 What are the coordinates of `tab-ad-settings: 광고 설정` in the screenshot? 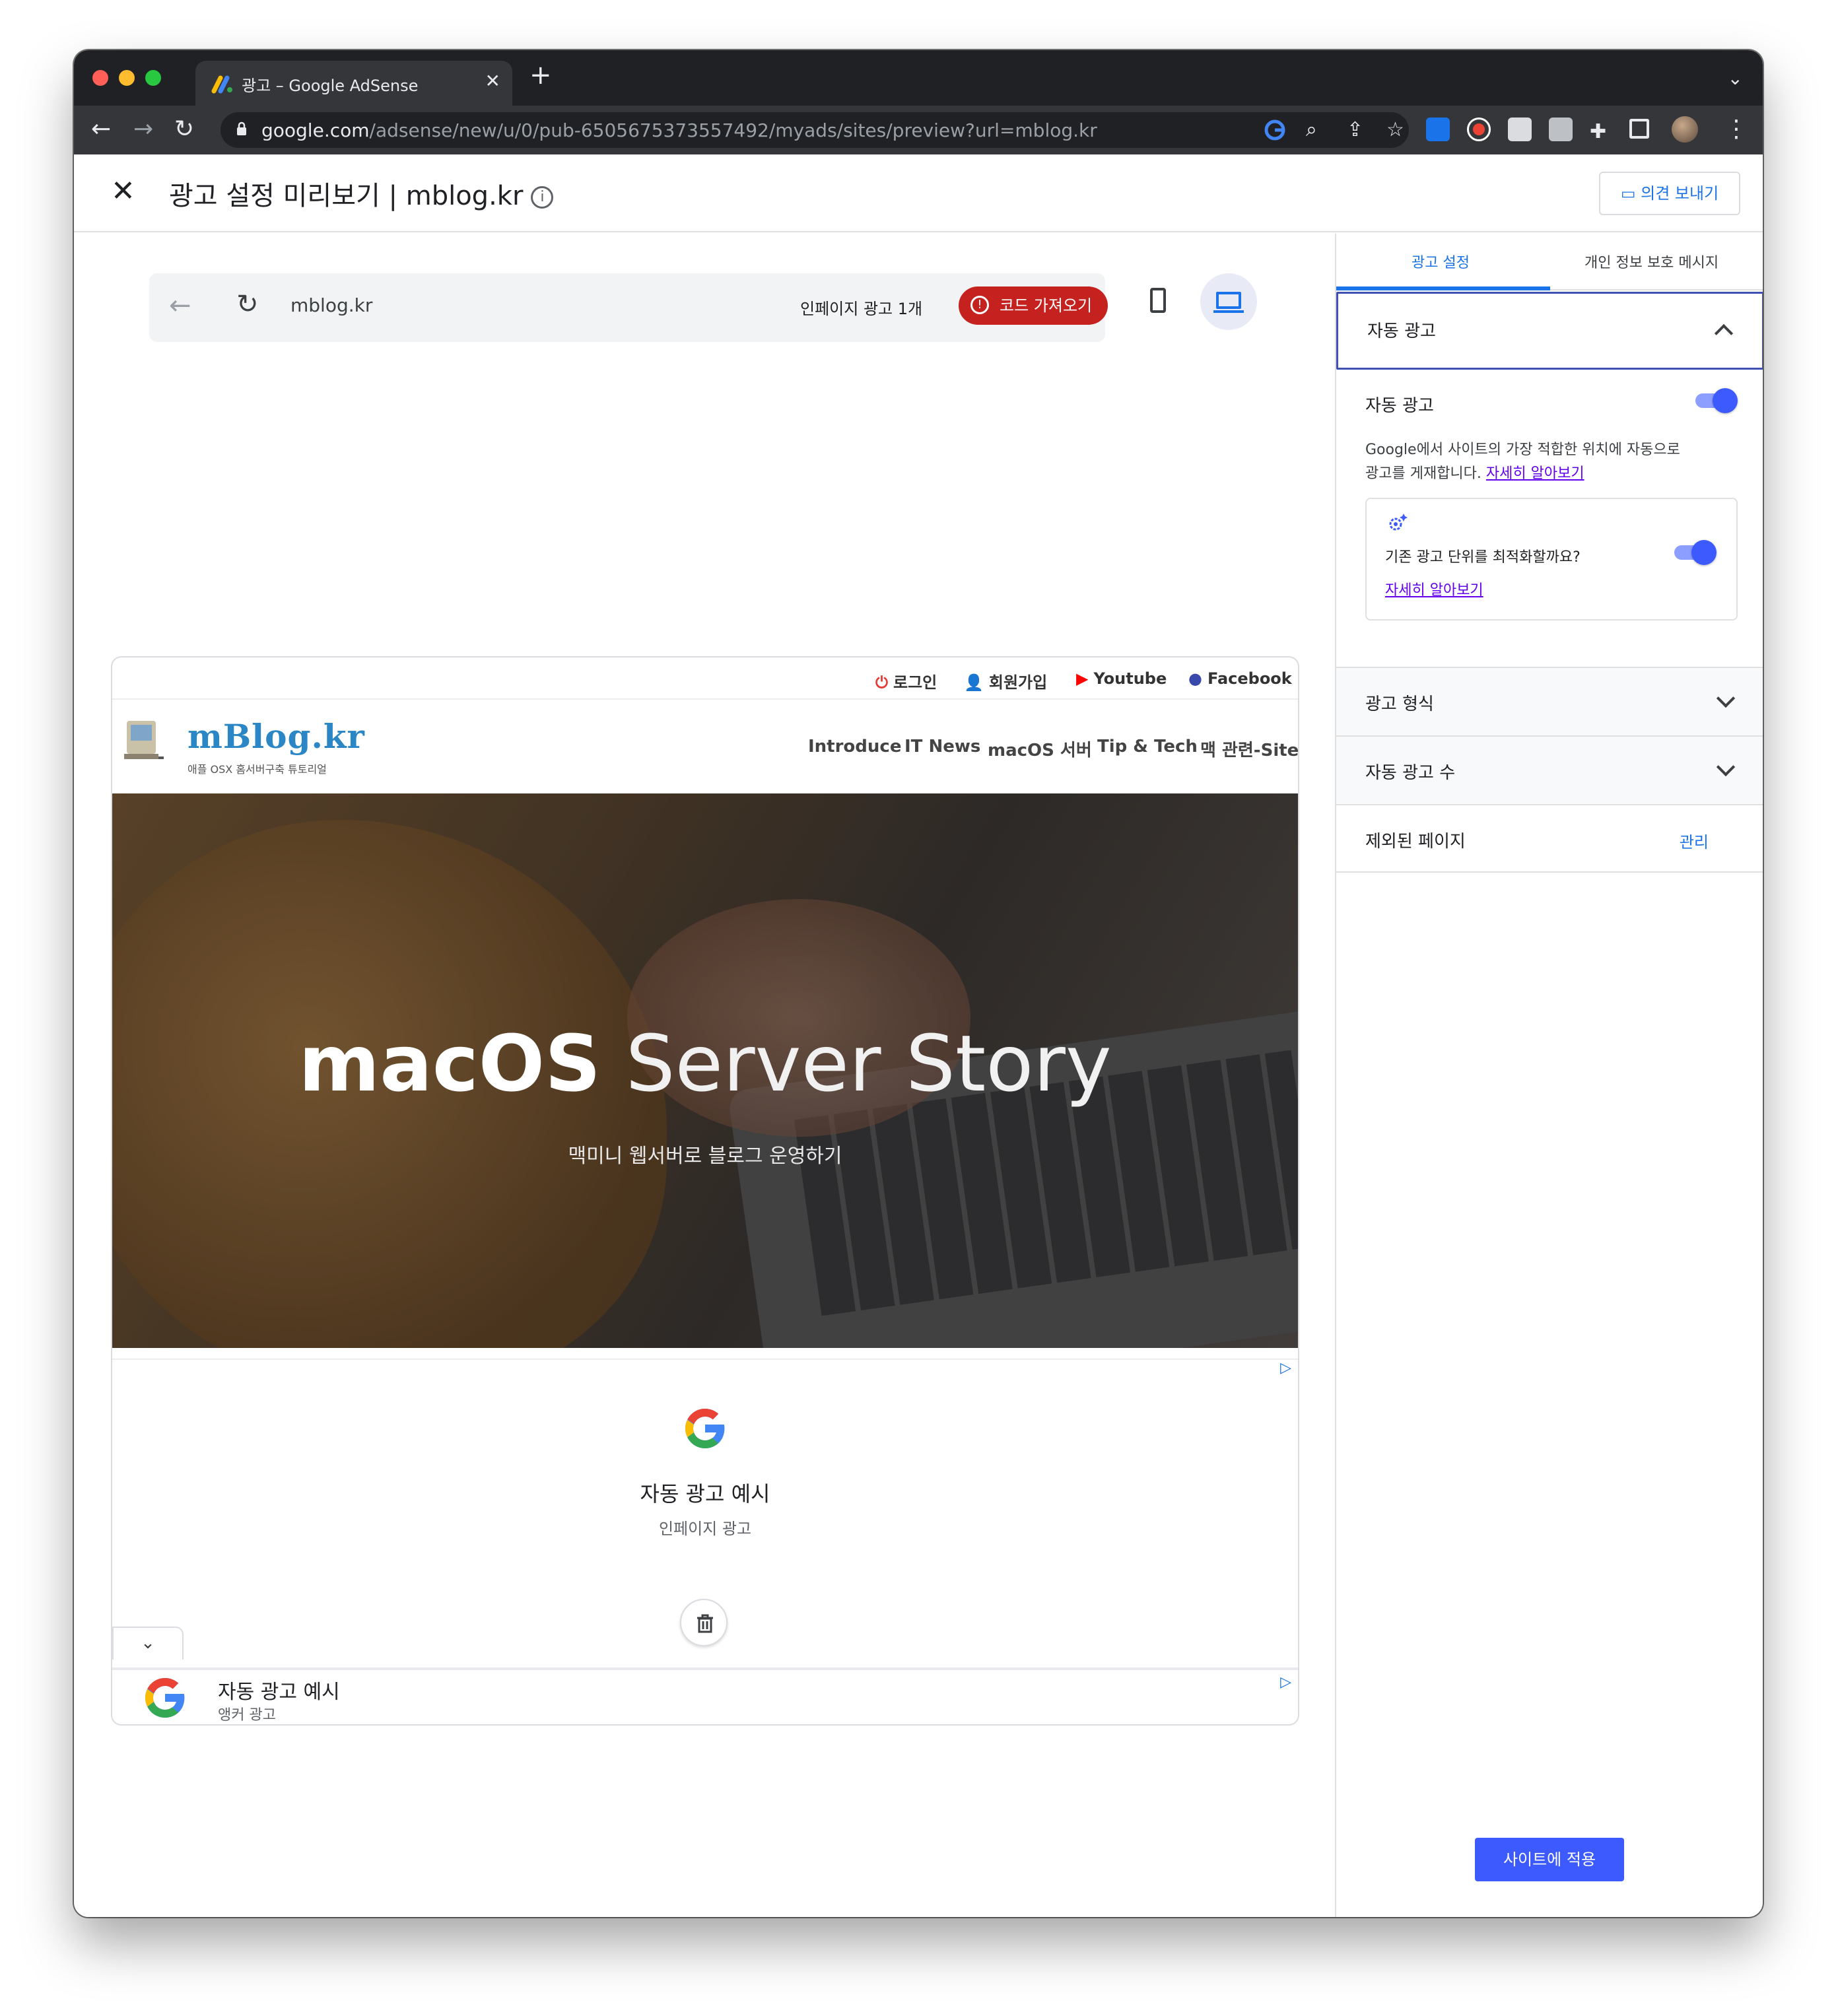 It's located at (1441, 261).